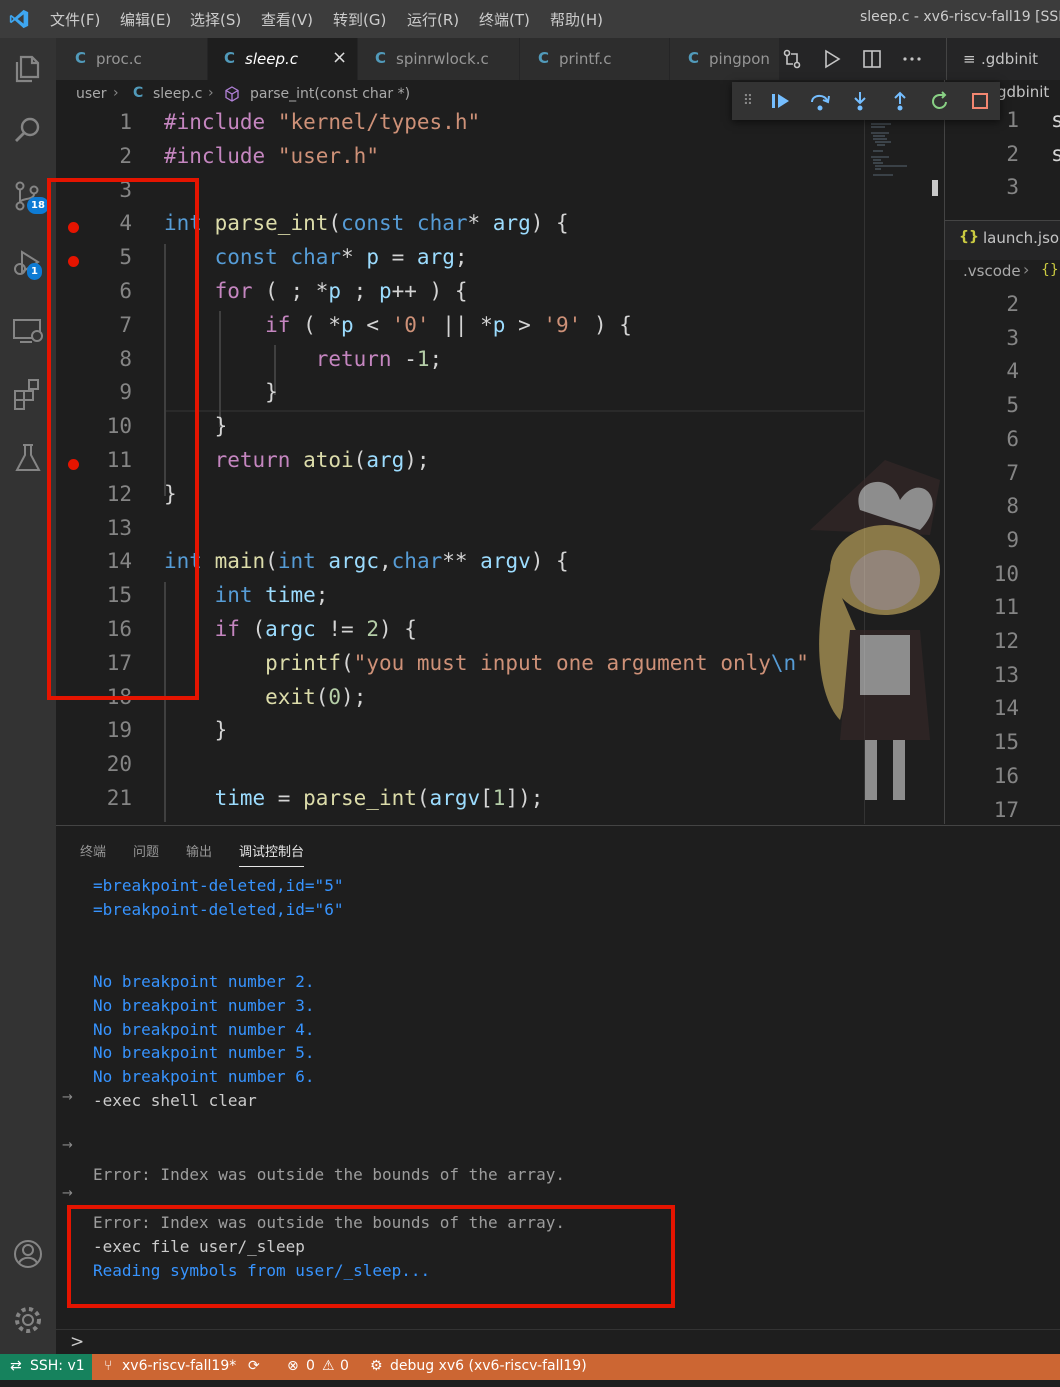 The height and width of the screenshot is (1387, 1060). Describe the element at coordinates (982, 473) in the screenshot. I see `line-number: 7` at that location.